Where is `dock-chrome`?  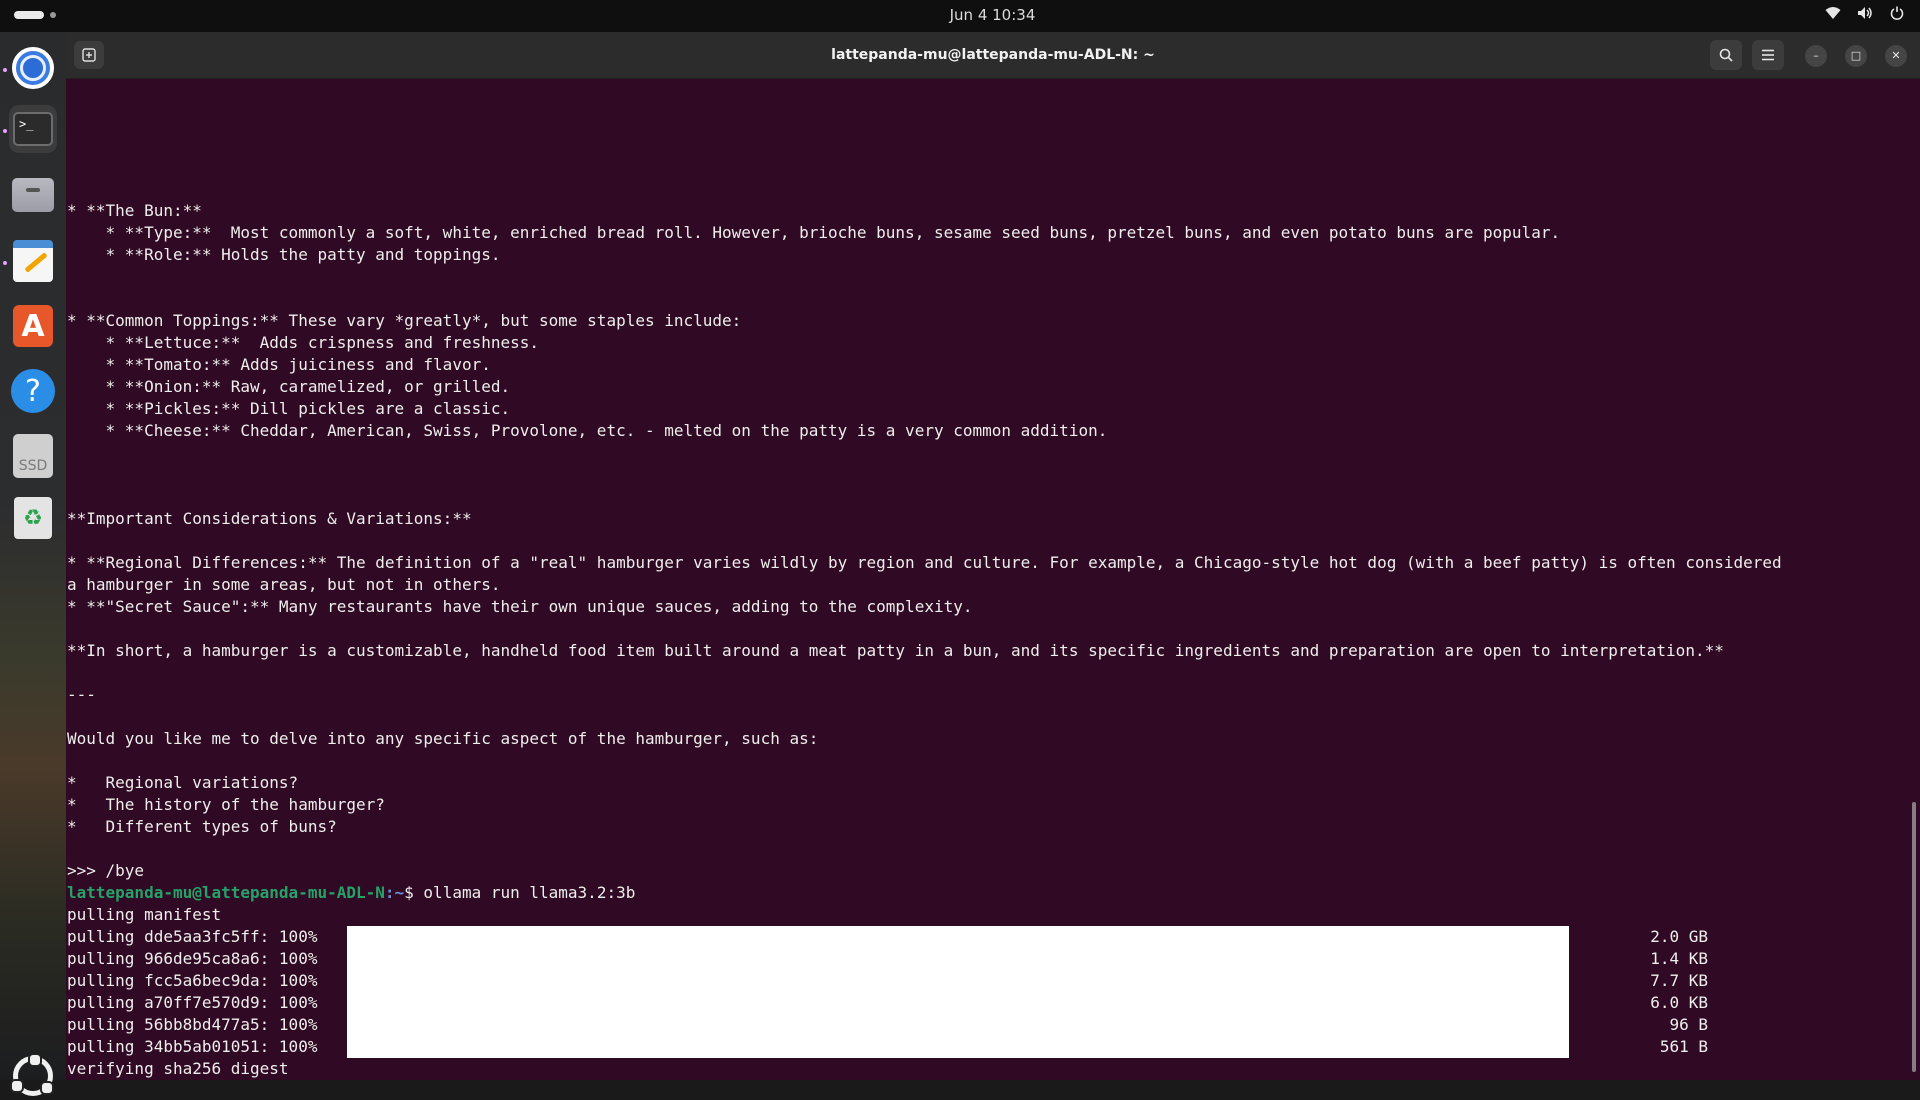
dock-chrome is located at coordinates (33, 68).